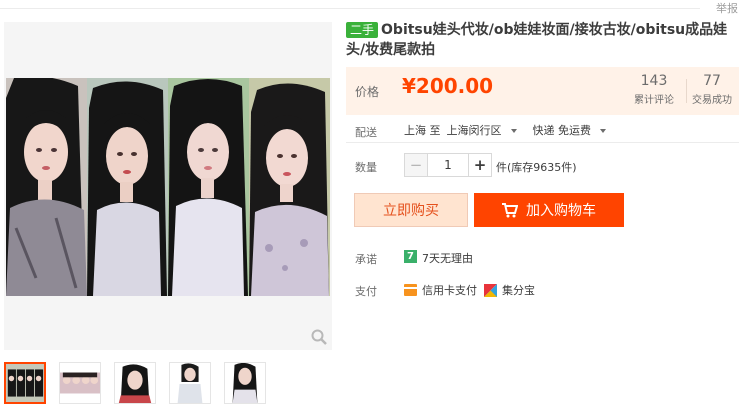 The height and width of the screenshot is (416, 750). I want to click on zoom-icon, so click(319, 337).